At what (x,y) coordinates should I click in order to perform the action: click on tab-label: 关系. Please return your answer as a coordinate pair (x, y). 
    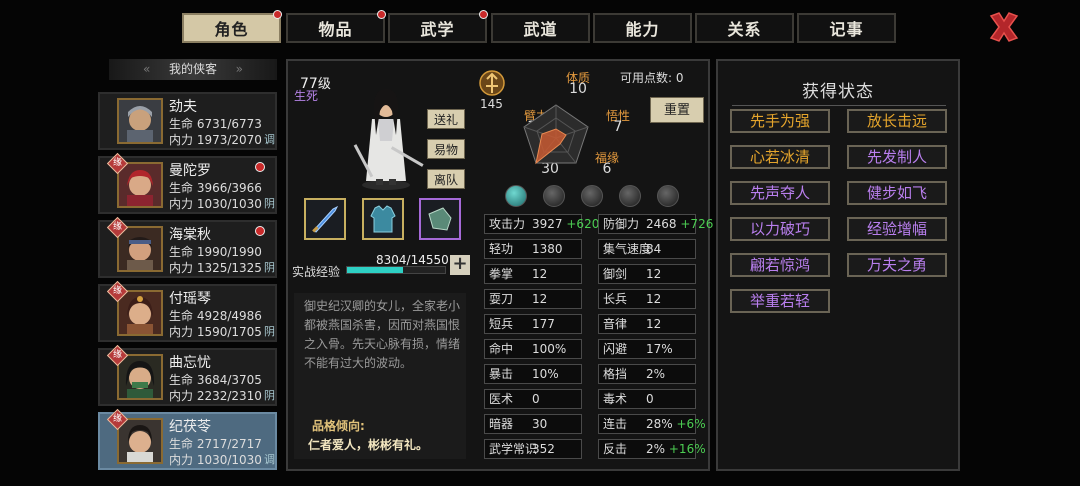
    Looking at the image, I should click on (744, 29).